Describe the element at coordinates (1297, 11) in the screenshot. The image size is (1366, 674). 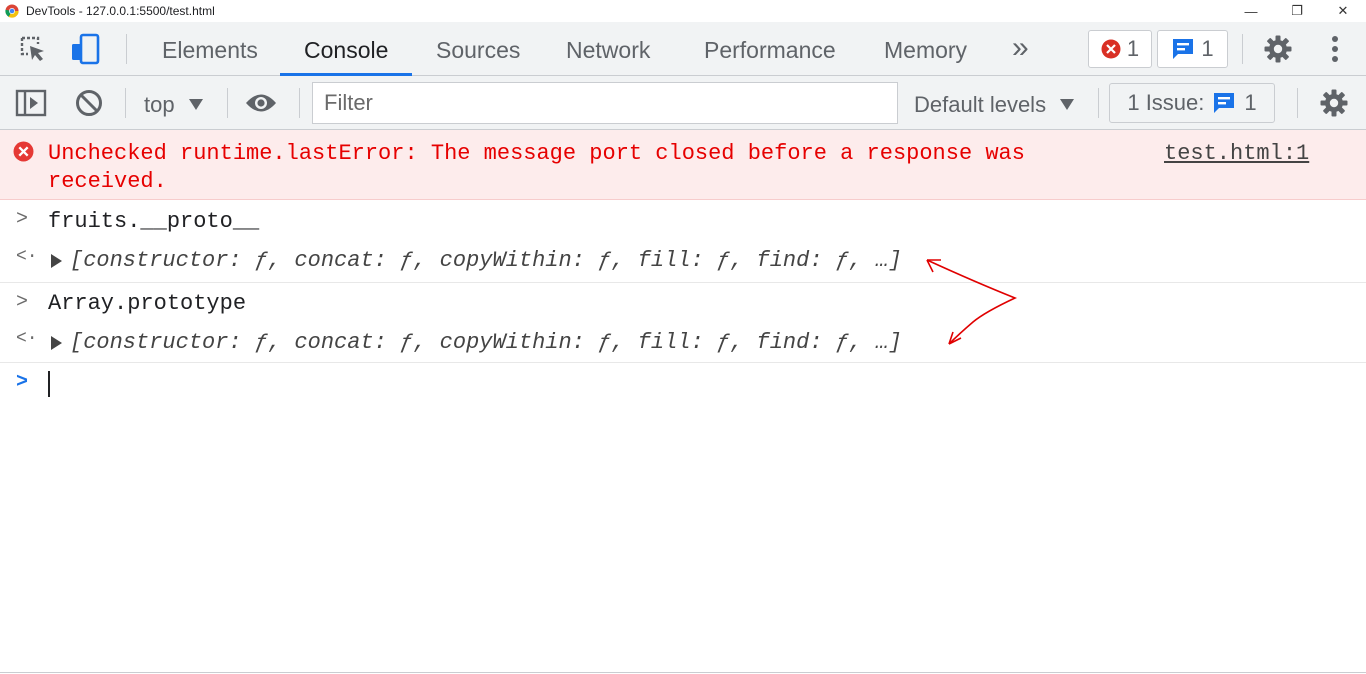
I see `restore-button: ❐` at that location.